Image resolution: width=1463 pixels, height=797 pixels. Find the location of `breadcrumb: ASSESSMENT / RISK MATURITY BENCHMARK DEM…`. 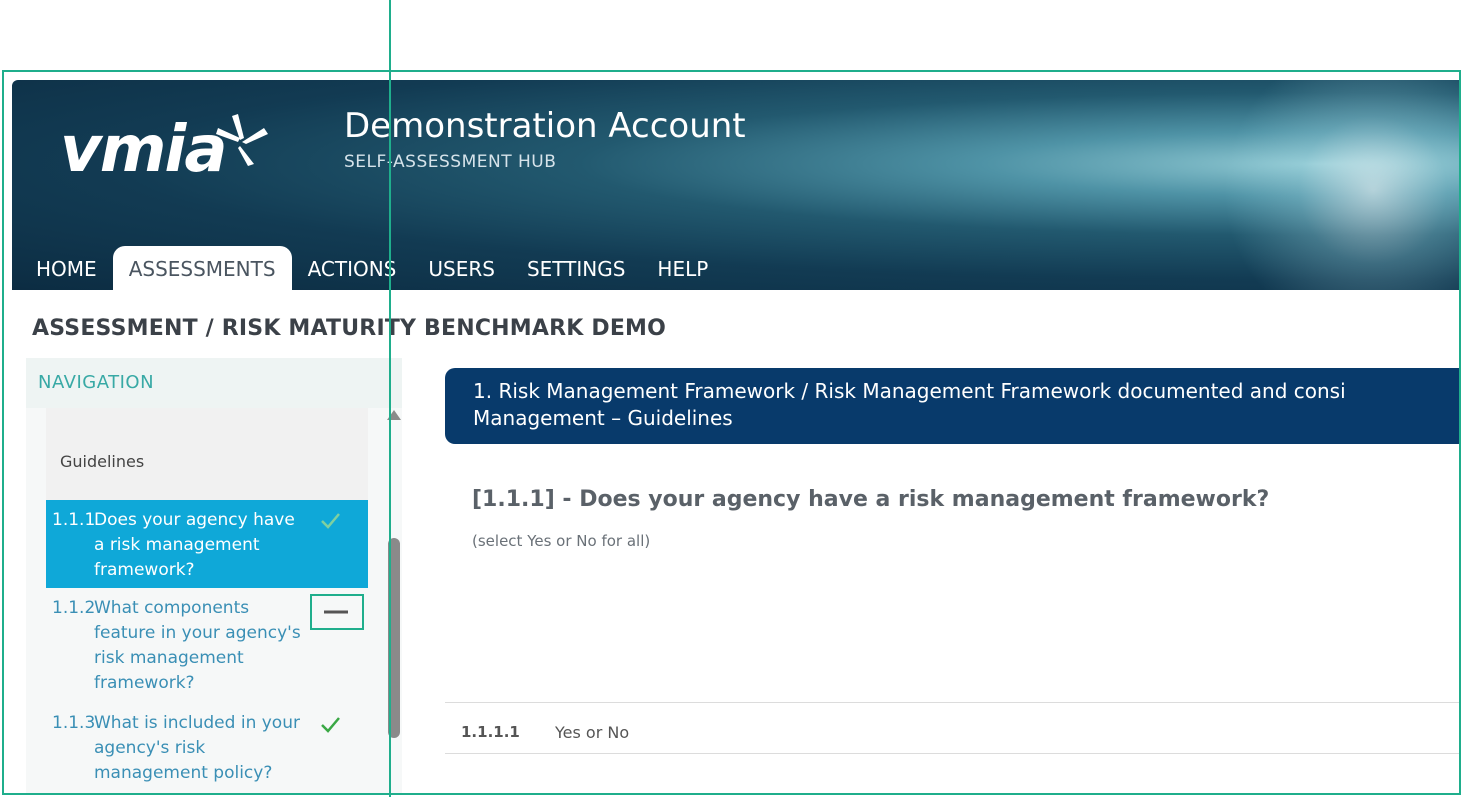

breadcrumb: ASSESSMENT / RISK MATURITY BENCHMARK DEM… is located at coordinates (349, 328).